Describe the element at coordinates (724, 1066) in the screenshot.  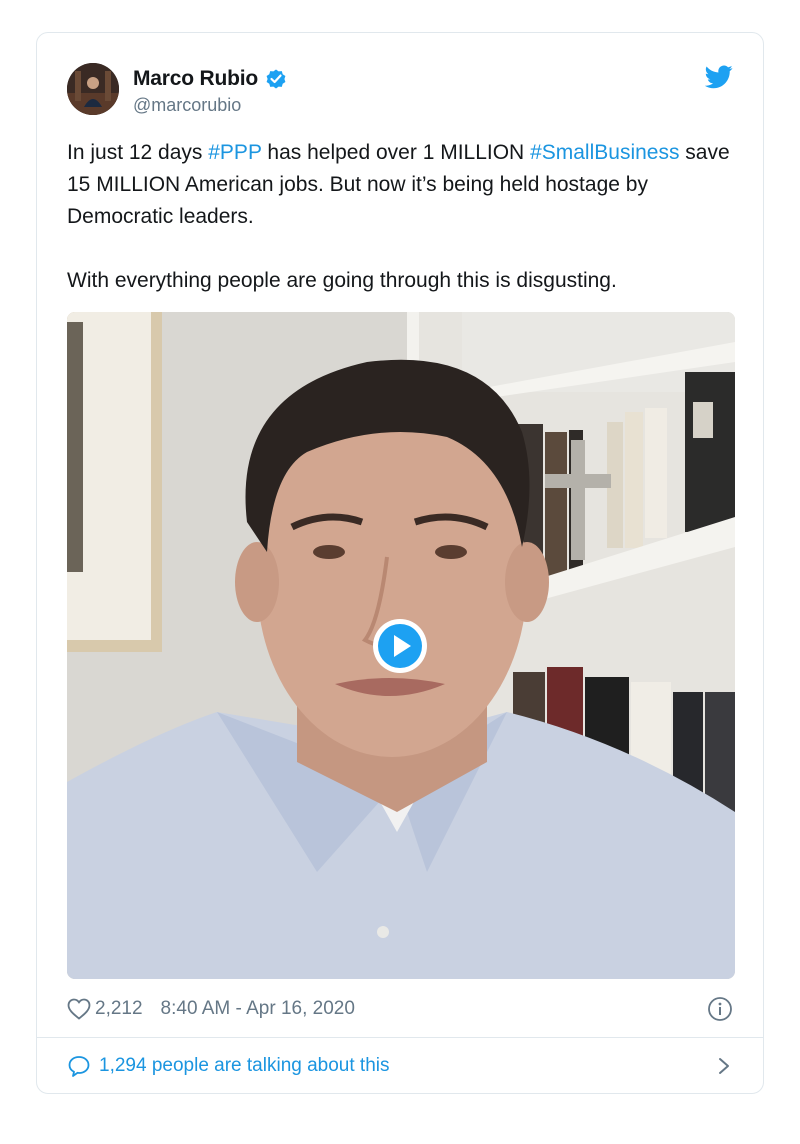
I see `chevron-right-icon` at that location.